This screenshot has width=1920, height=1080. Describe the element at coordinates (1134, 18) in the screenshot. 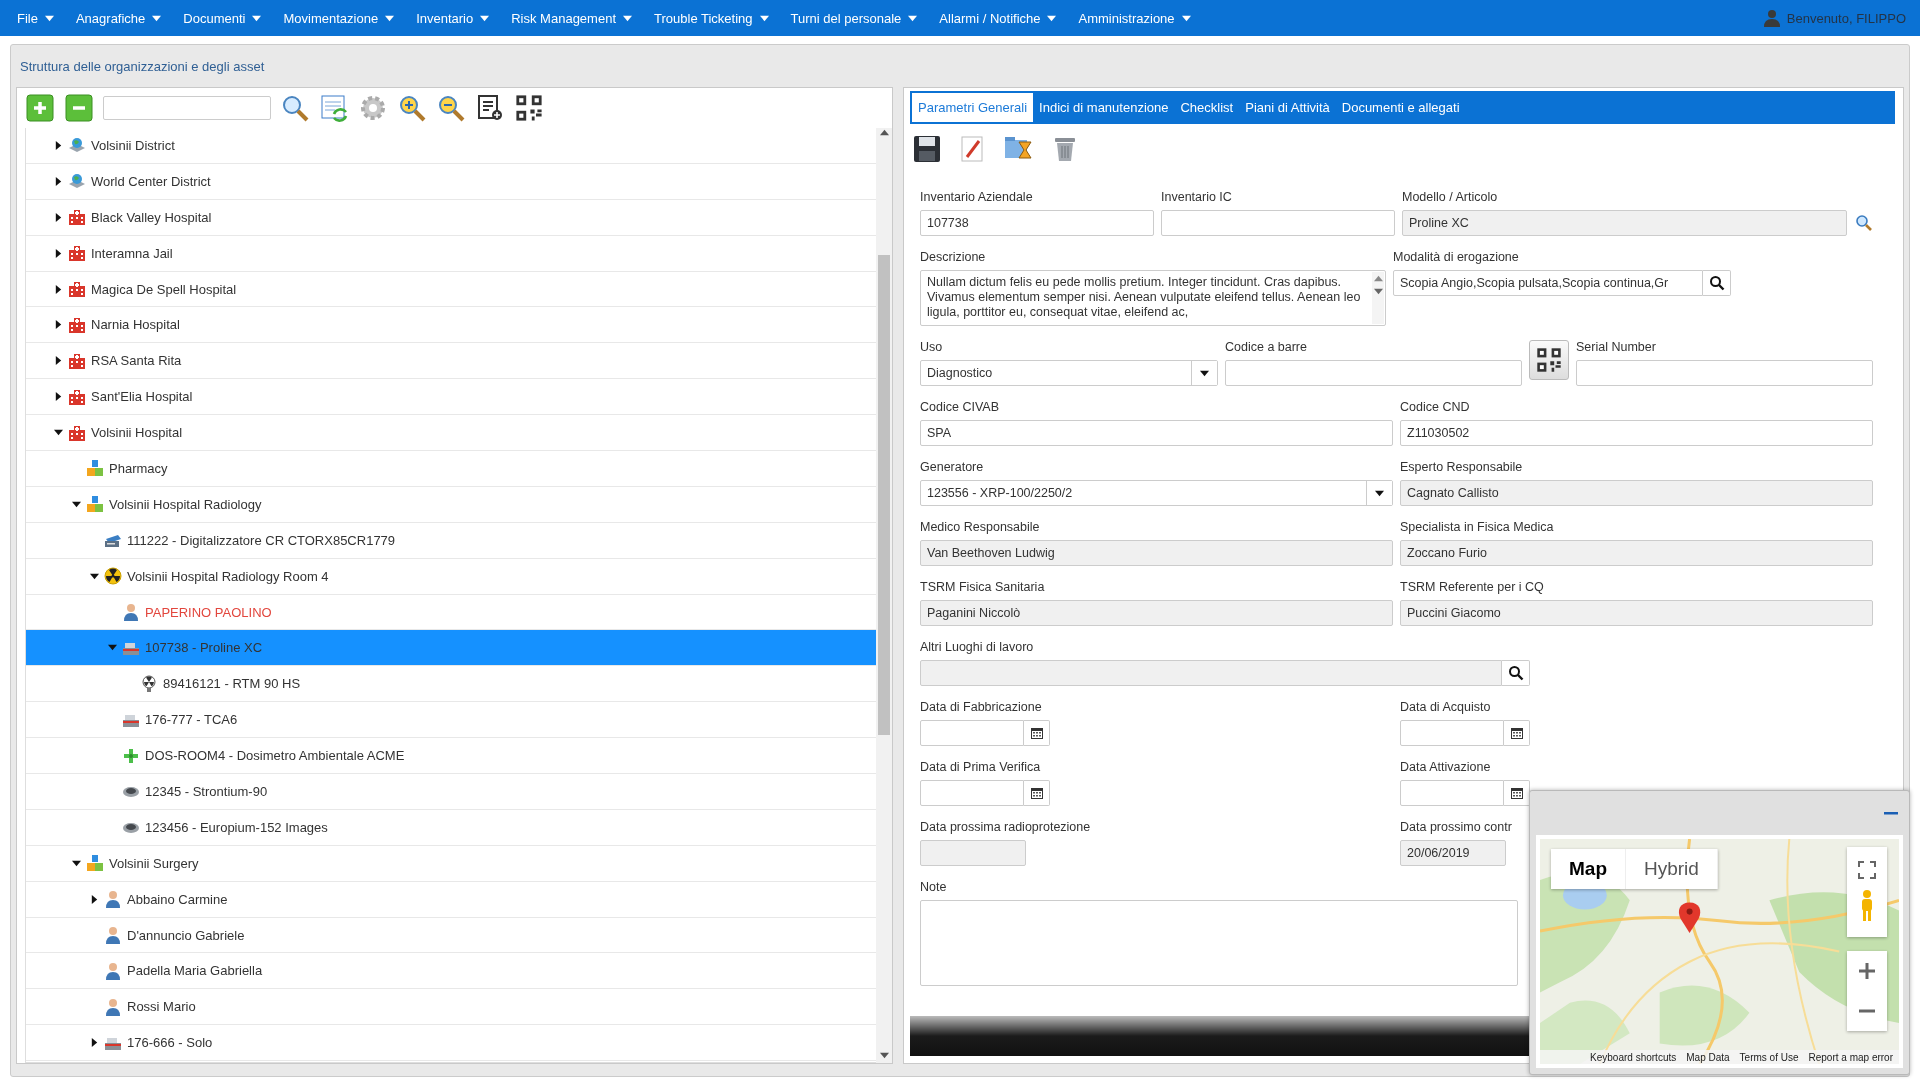

I see `menu-item: Amministrazione` at that location.